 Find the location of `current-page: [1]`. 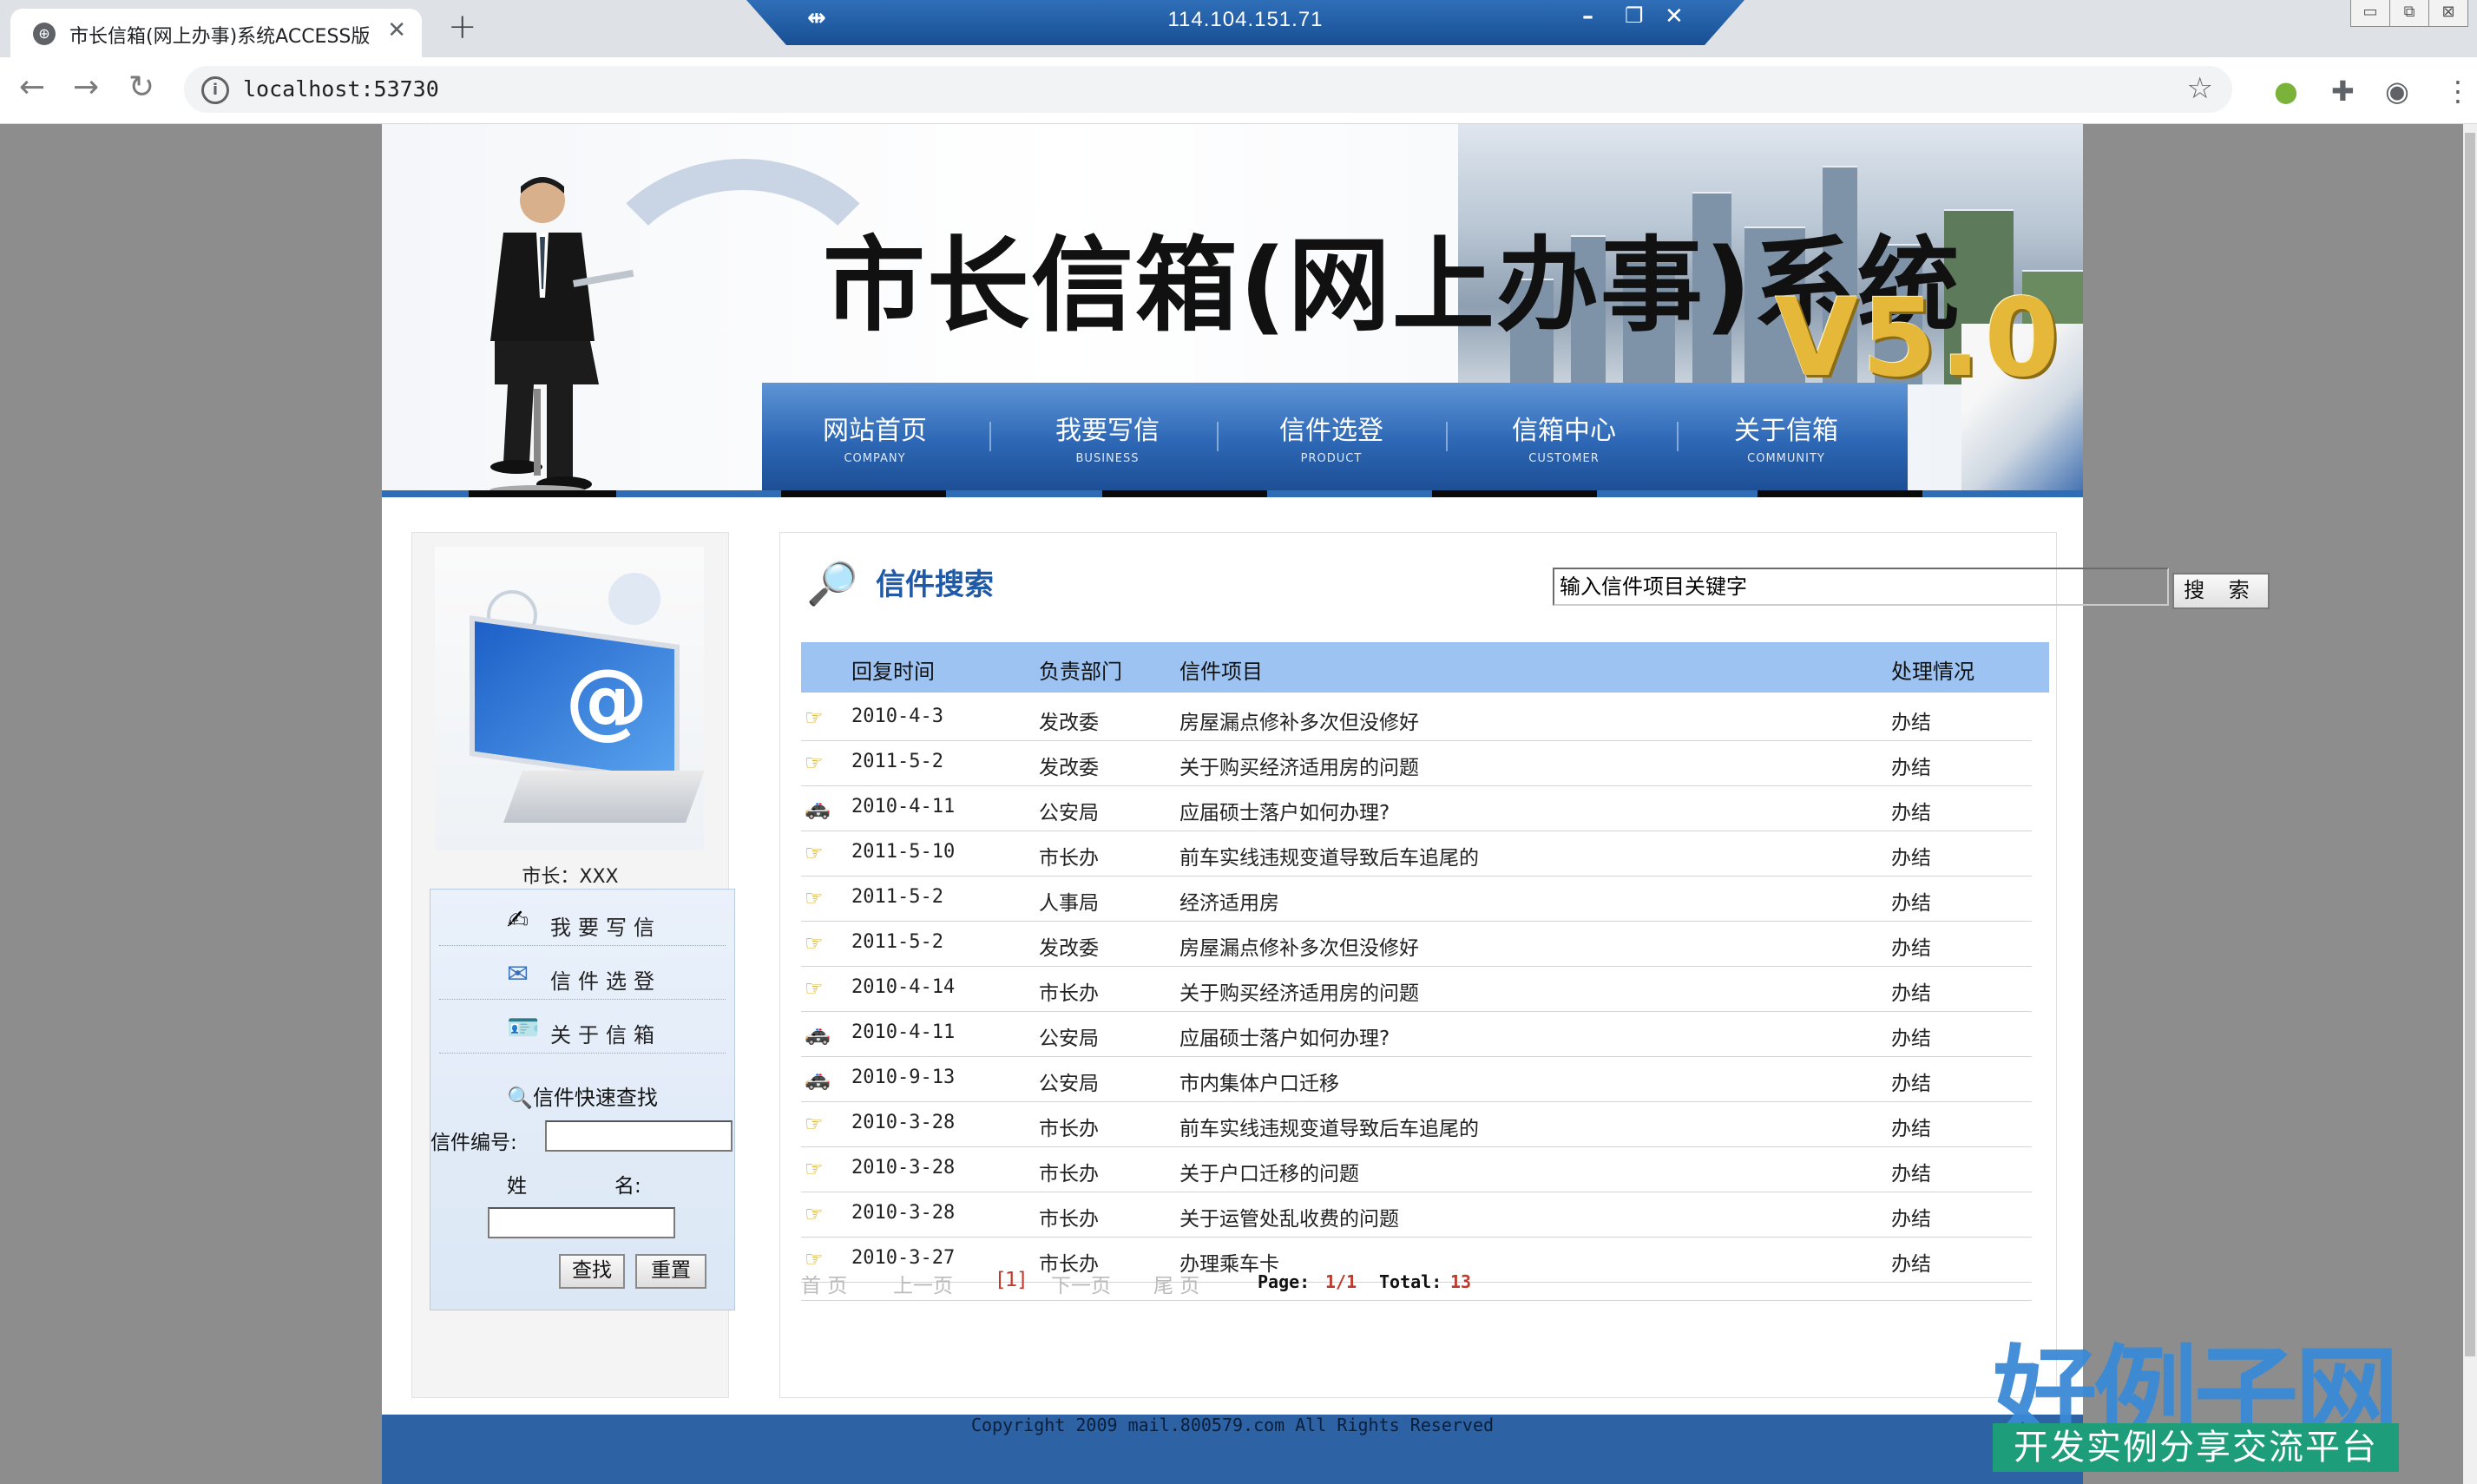

current-page: [1] is located at coordinates (1012, 1280).